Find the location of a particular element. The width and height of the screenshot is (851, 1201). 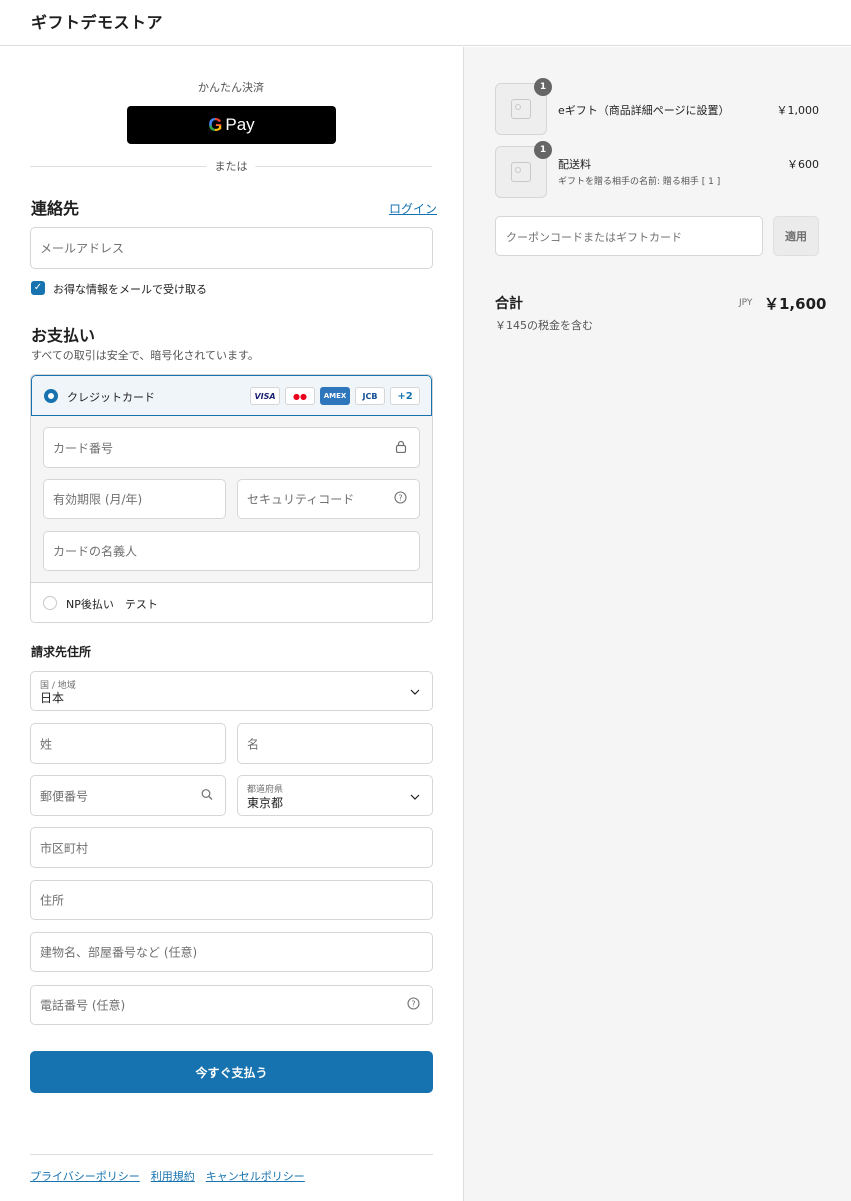

country-value: 日本 is located at coordinates (52, 698).